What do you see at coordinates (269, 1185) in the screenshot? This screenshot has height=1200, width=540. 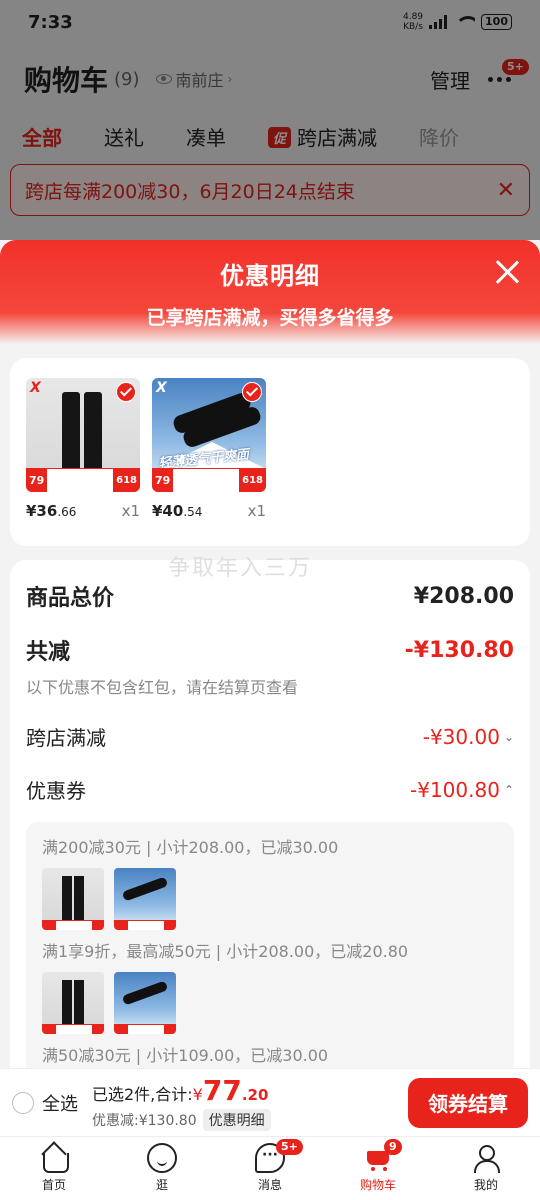 I see `tab-label: 消息` at bounding box center [269, 1185].